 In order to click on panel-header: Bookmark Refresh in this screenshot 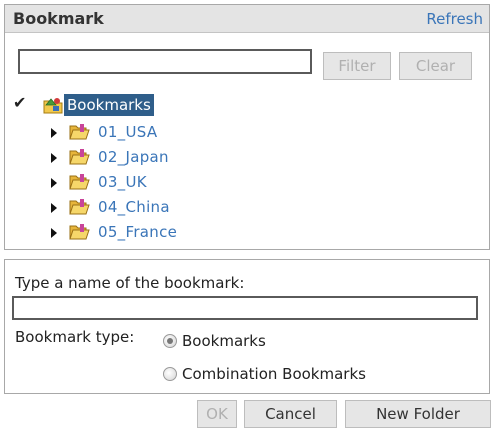, I will do `click(247, 19)`.